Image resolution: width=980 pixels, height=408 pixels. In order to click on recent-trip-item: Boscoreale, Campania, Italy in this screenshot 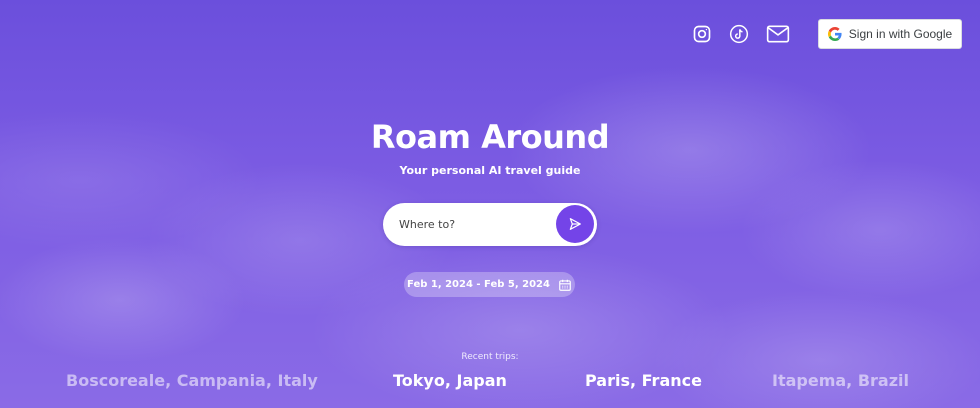, I will do `click(192, 380)`.